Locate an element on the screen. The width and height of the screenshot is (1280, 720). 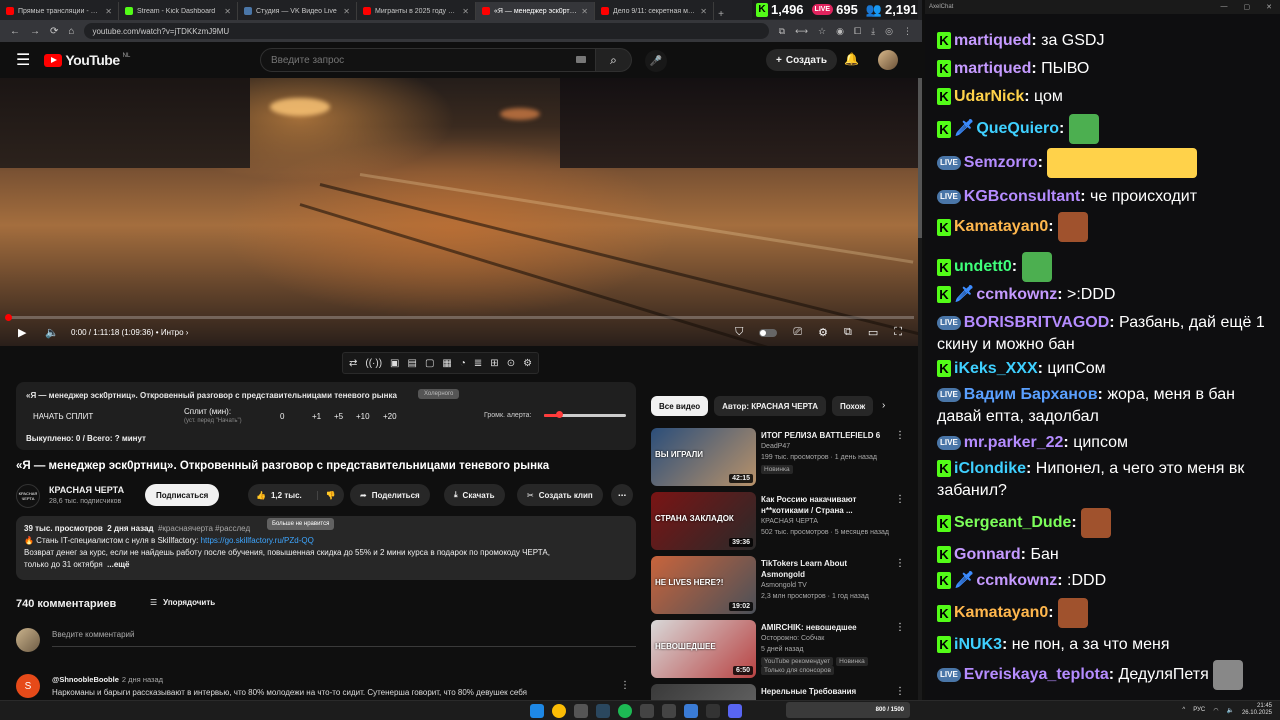
show-more-link: ...ещё is located at coordinates (118, 564).